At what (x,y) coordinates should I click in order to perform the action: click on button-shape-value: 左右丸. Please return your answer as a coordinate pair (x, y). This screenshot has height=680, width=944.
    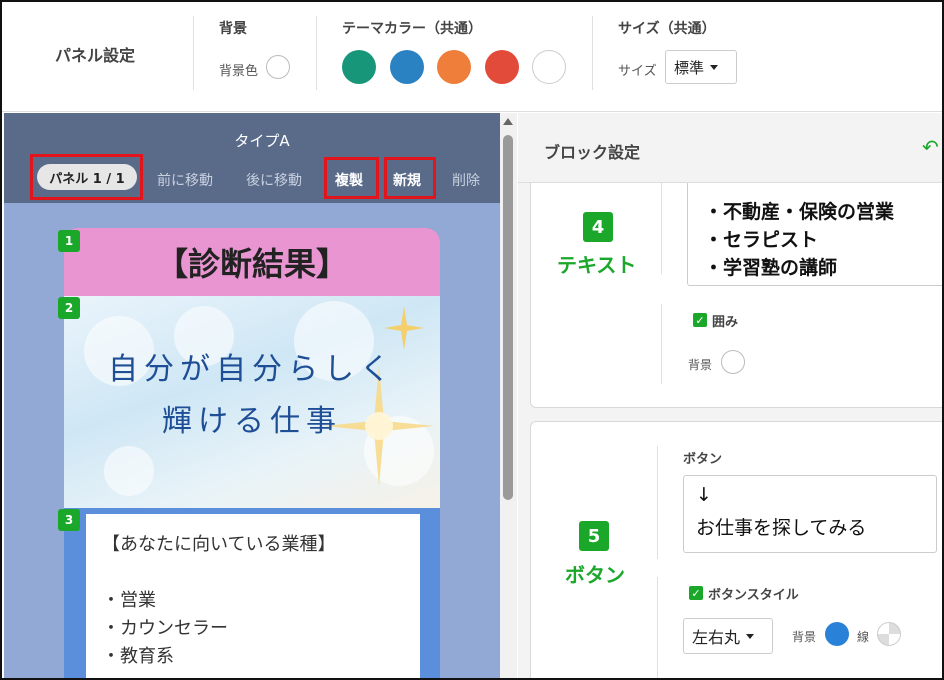
    Looking at the image, I should click on (716, 637).